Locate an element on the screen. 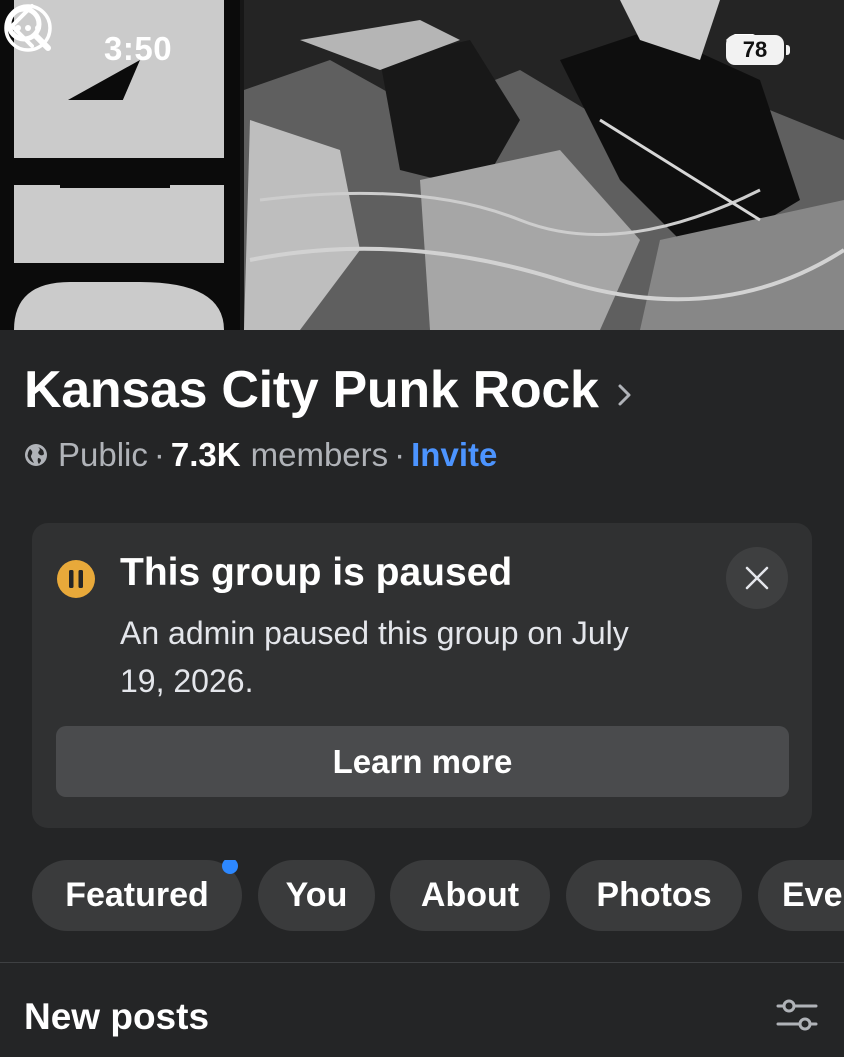 This screenshot has height=1057, width=844. group-meta: Public · 7.3K members · Invite is located at coordinates (260, 455).